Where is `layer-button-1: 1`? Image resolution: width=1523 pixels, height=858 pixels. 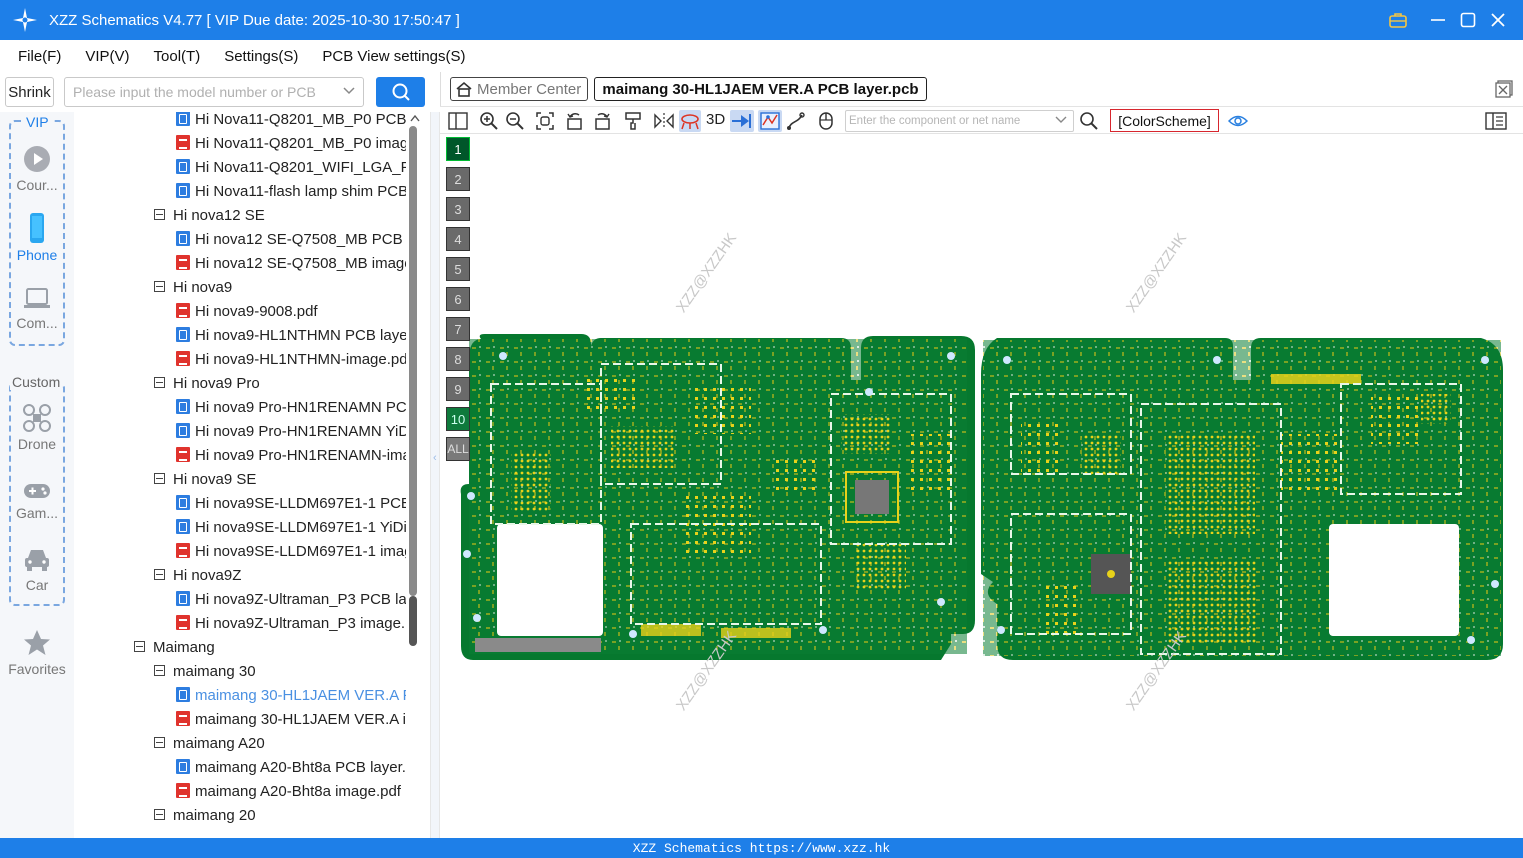
layer-button-1: 1 is located at coordinates (458, 149).